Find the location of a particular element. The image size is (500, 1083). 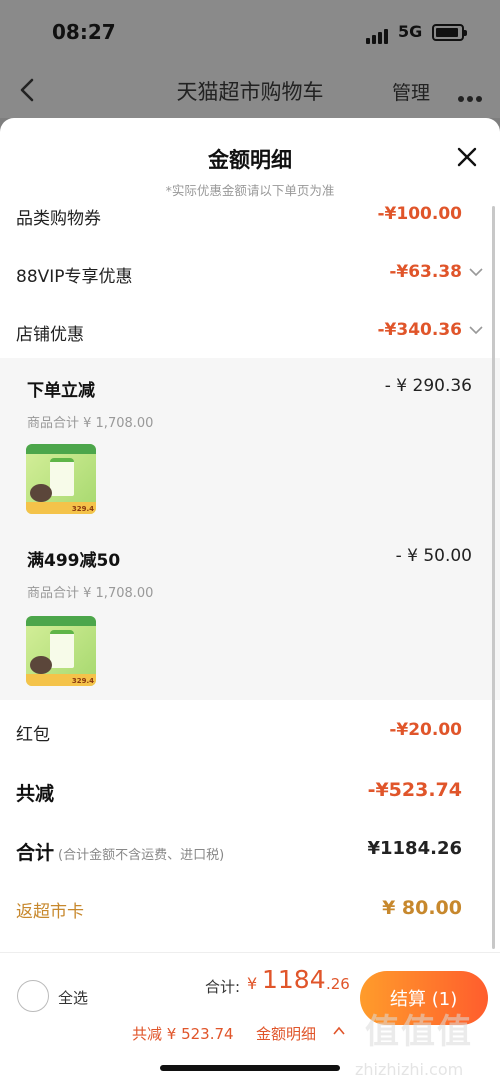

detail-amount: - ¥ 290.36 is located at coordinates (428, 386).